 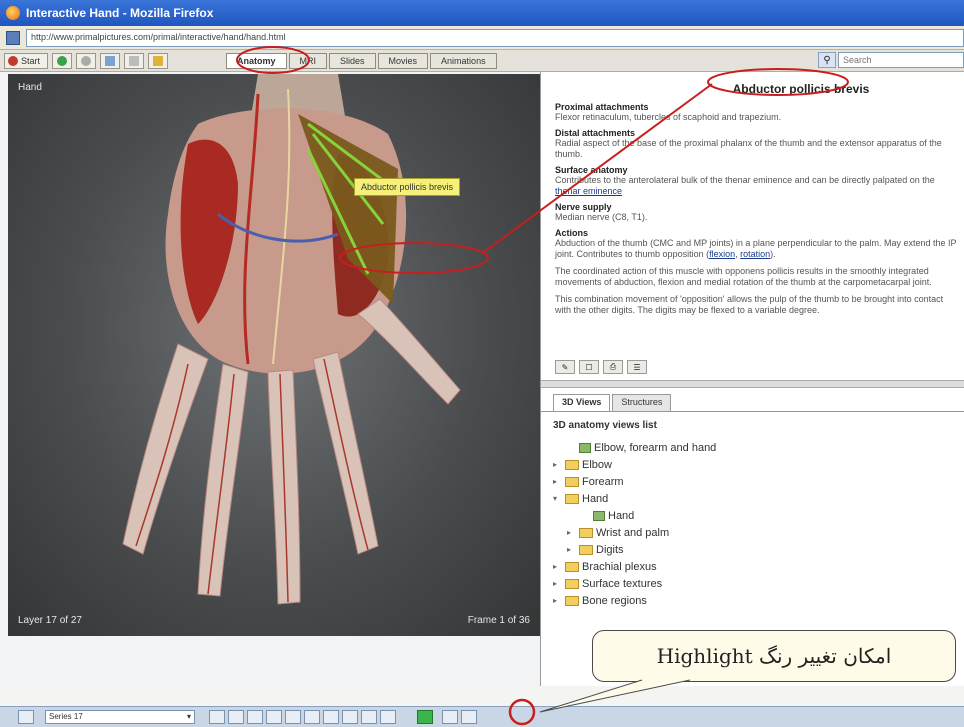 I want to click on tree-item: ▸ Wrist and palm, so click(x=758, y=532).